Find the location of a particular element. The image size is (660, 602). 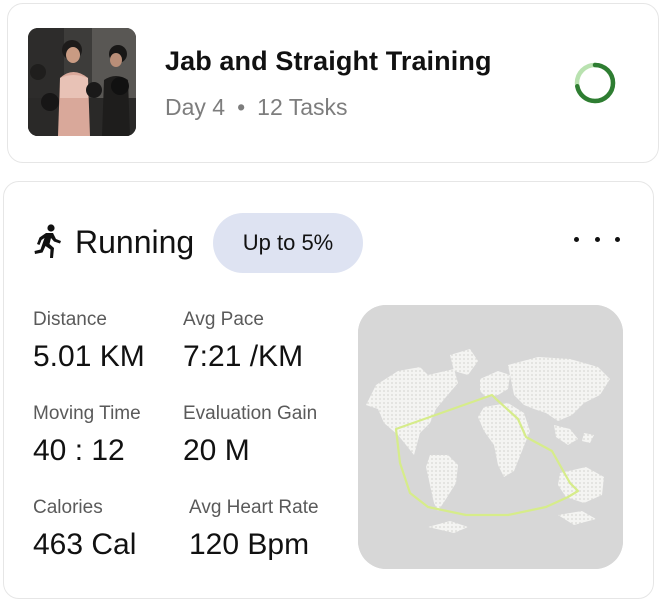

training-title: Jab and Straight Training is located at coordinates (328, 61).